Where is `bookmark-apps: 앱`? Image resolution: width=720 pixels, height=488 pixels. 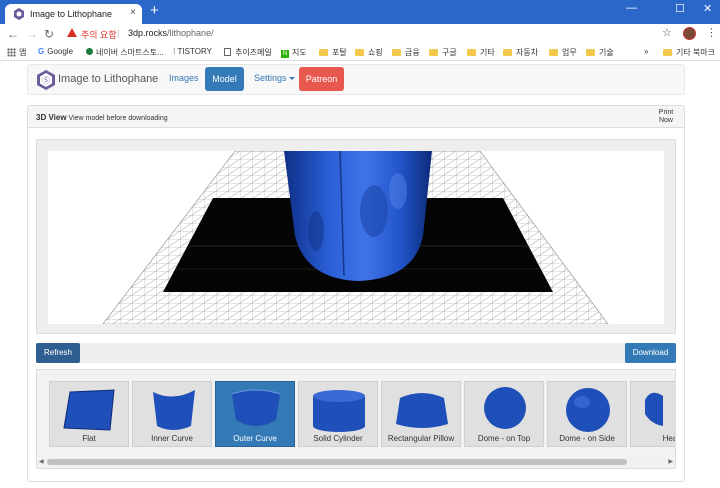
bookmark-apps: 앱 is located at coordinates (22, 52).